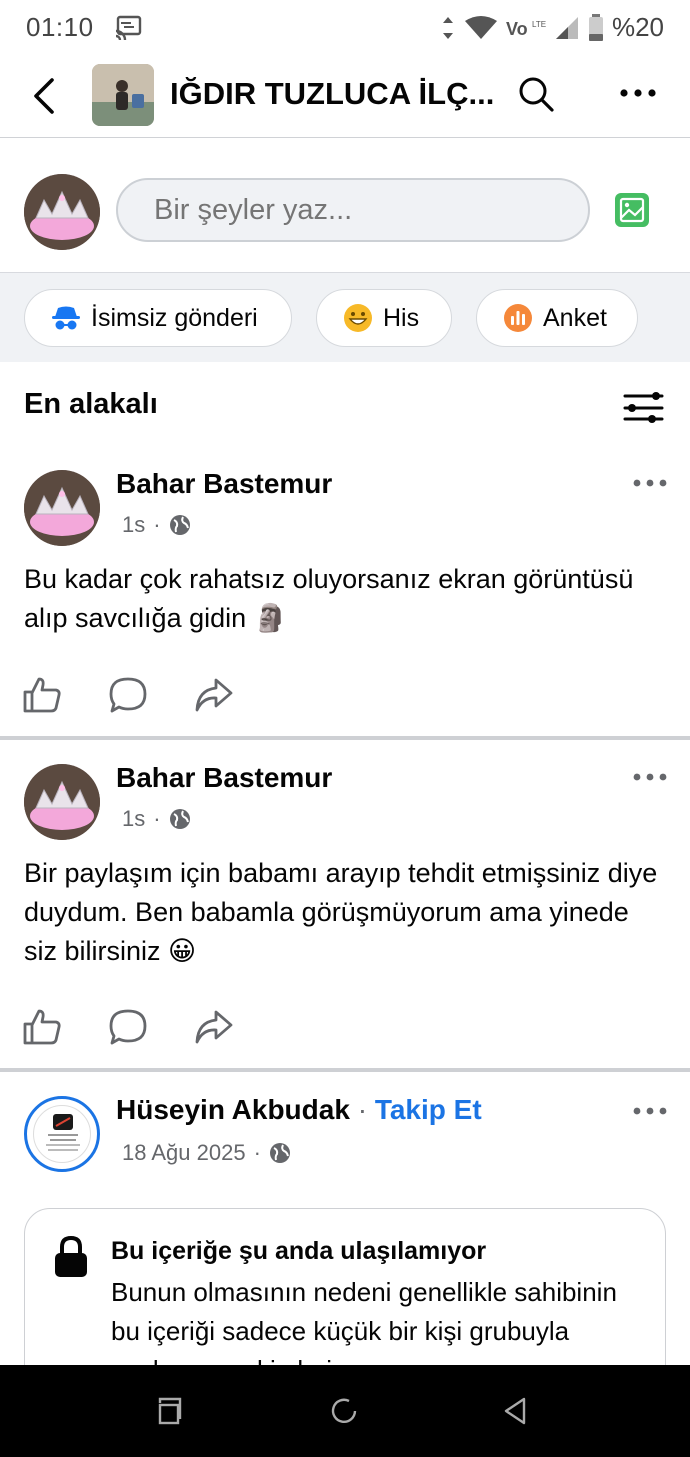 The image size is (690, 1457). I want to click on poll-label: Anket, so click(575, 317).